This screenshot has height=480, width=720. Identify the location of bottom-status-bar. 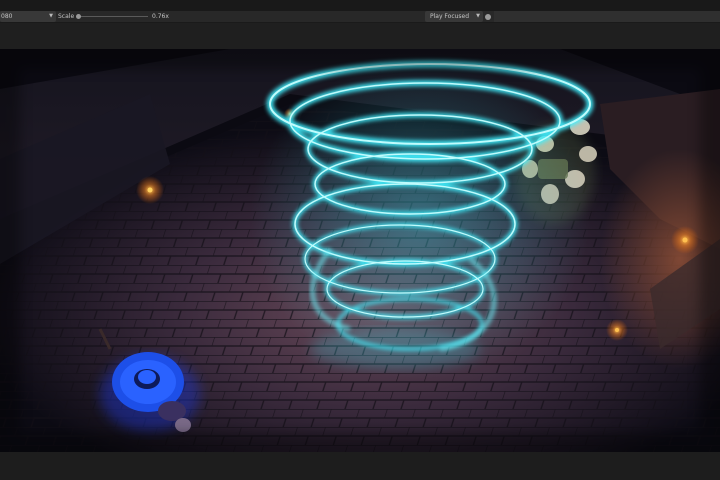
(360, 466).